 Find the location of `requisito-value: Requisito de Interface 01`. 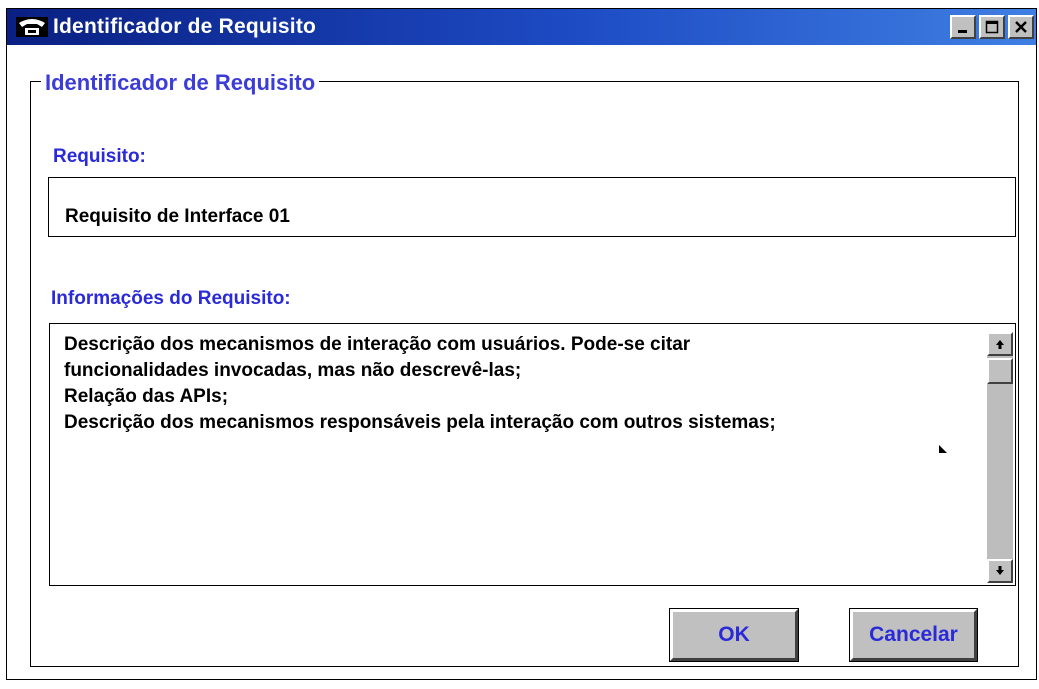

requisito-value: Requisito de Interface 01 is located at coordinates (177, 216).